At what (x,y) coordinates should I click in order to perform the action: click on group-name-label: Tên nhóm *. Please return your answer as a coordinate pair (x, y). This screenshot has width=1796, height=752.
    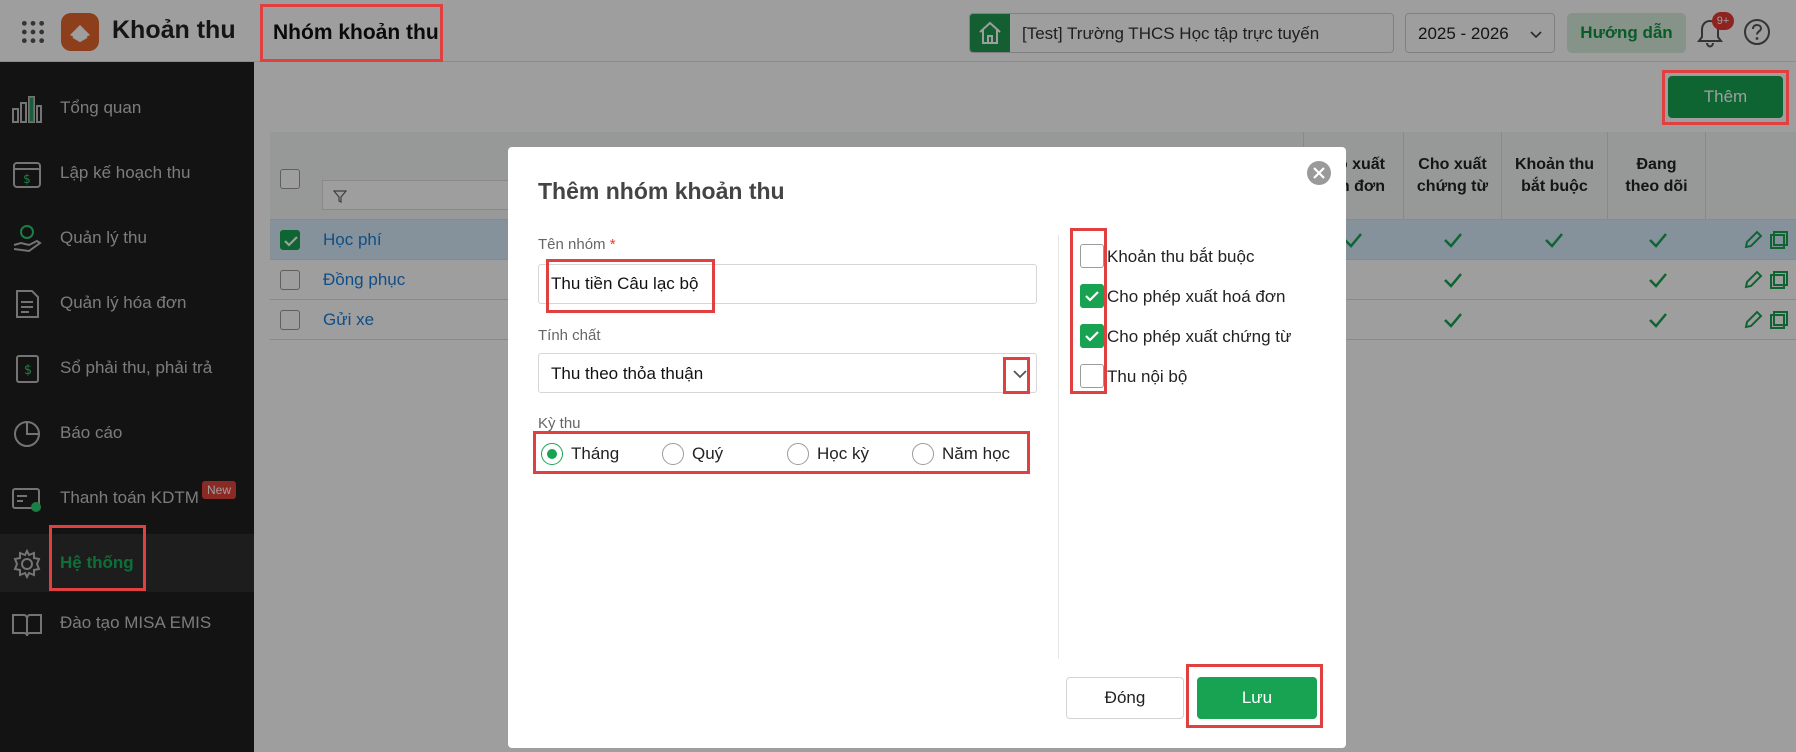
    Looking at the image, I should click on (577, 244).